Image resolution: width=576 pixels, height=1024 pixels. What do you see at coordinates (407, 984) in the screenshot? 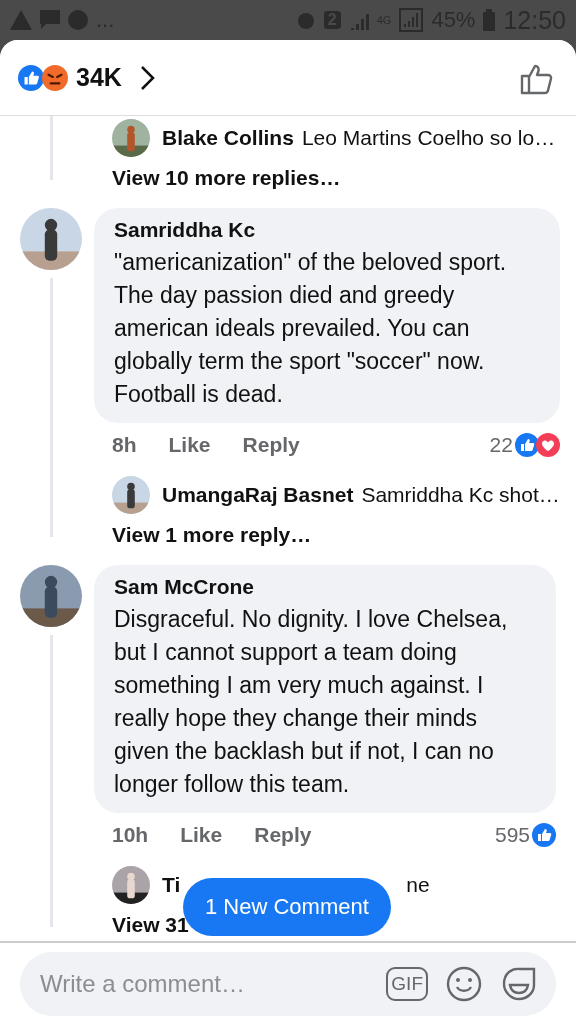
I see `gif-button: GIF` at bounding box center [407, 984].